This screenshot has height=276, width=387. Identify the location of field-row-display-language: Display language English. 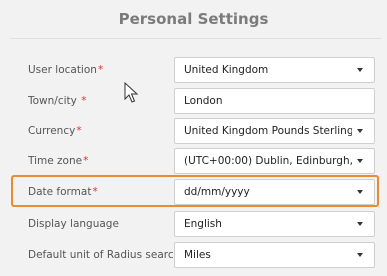
(193, 224).